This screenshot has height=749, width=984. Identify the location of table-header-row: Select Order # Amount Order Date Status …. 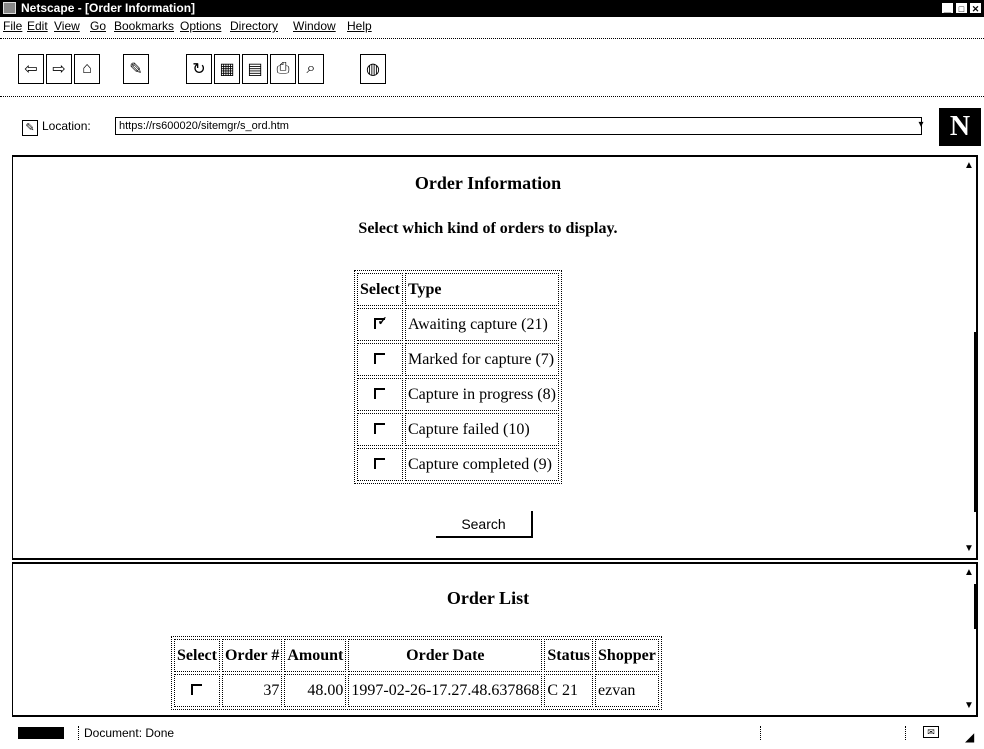
(416, 655).